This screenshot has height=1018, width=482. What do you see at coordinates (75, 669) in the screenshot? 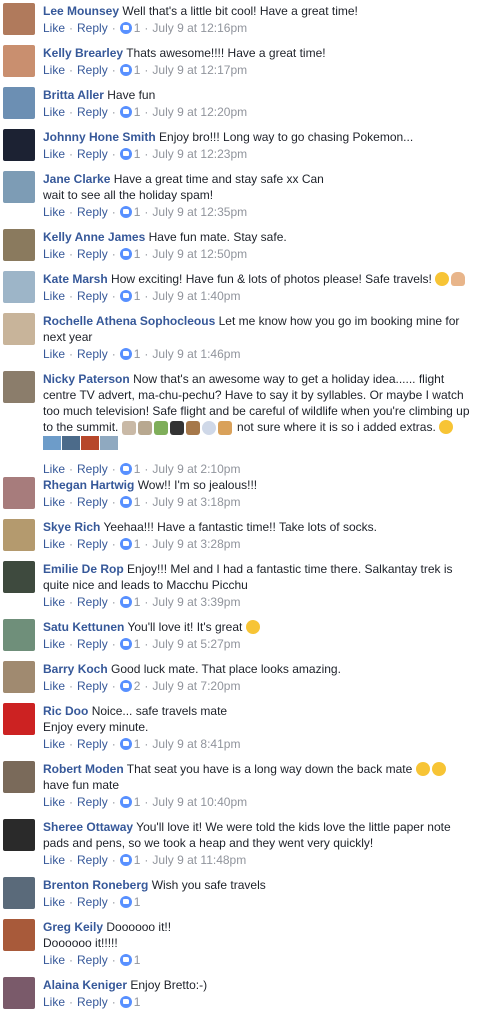
I see `comment-author: Barry Koch` at bounding box center [75, 669].